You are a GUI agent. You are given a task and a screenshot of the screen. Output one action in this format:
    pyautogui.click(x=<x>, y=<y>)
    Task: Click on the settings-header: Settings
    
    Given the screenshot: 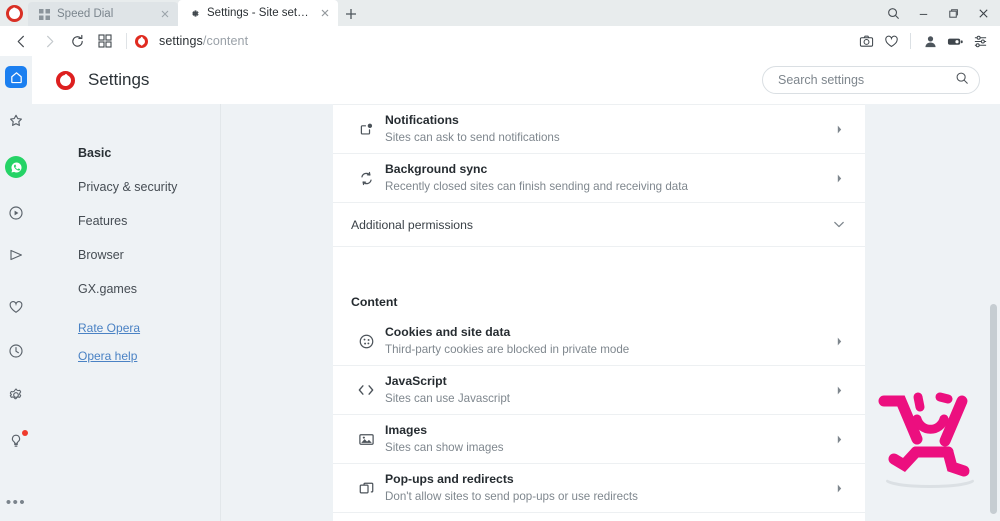 What is the action you would take?
    pyautogui.click(x=516, y=80)
    